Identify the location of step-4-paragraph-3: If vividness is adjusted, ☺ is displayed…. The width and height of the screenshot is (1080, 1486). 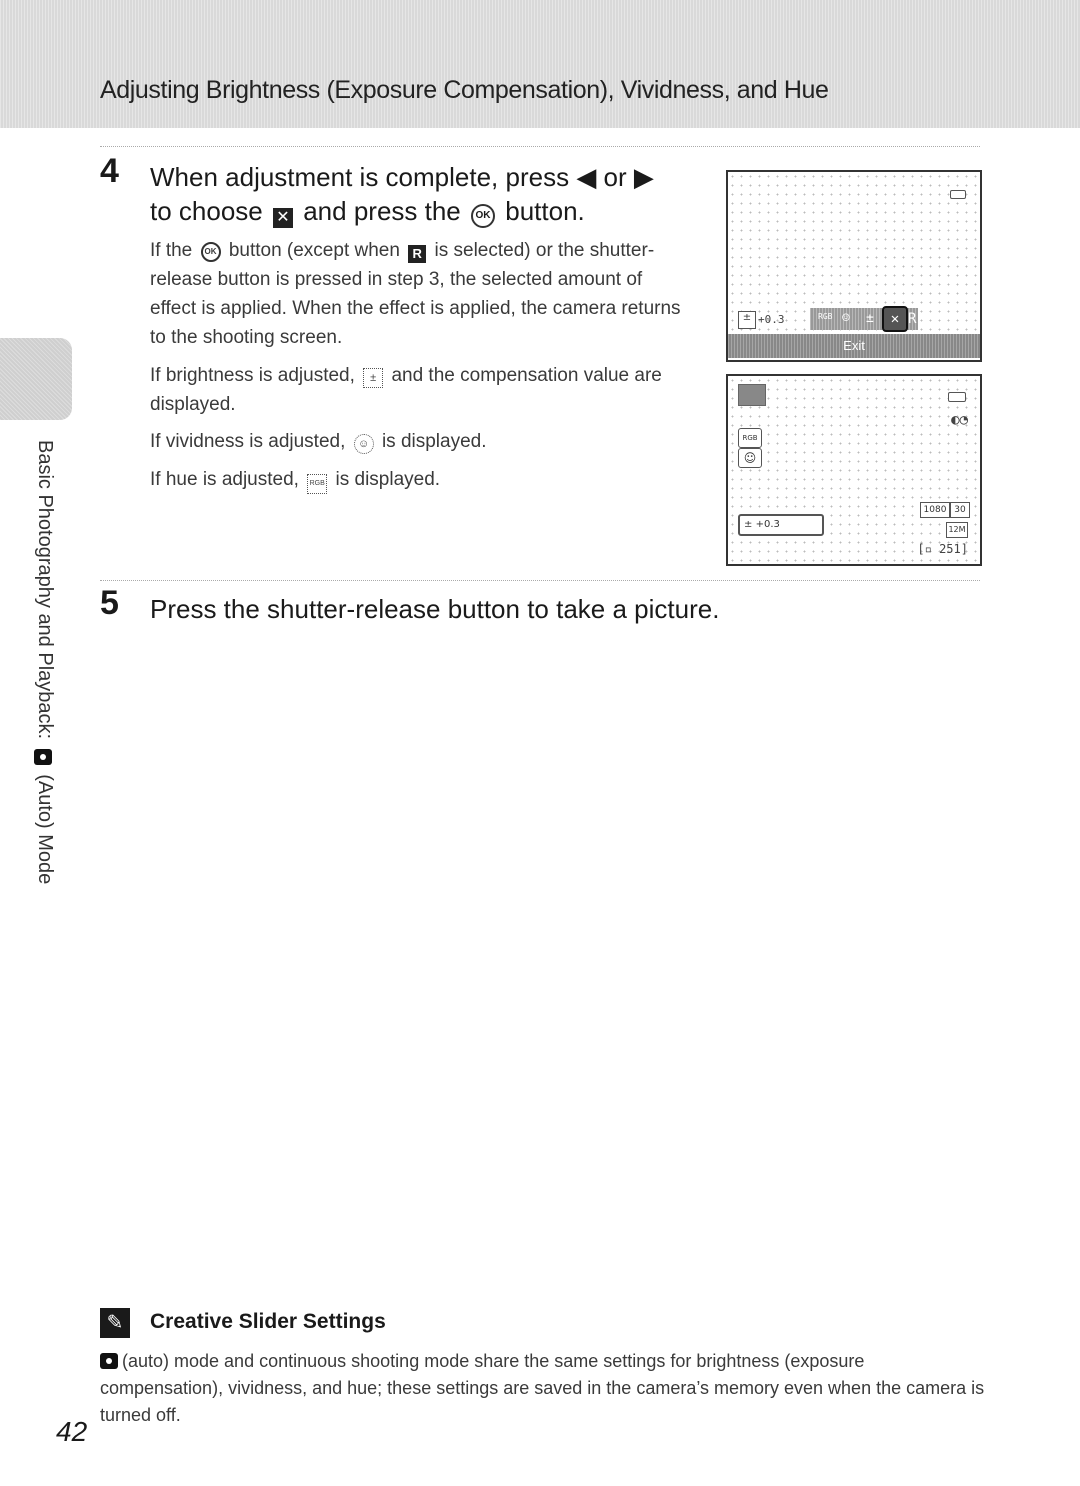
(318, 442).